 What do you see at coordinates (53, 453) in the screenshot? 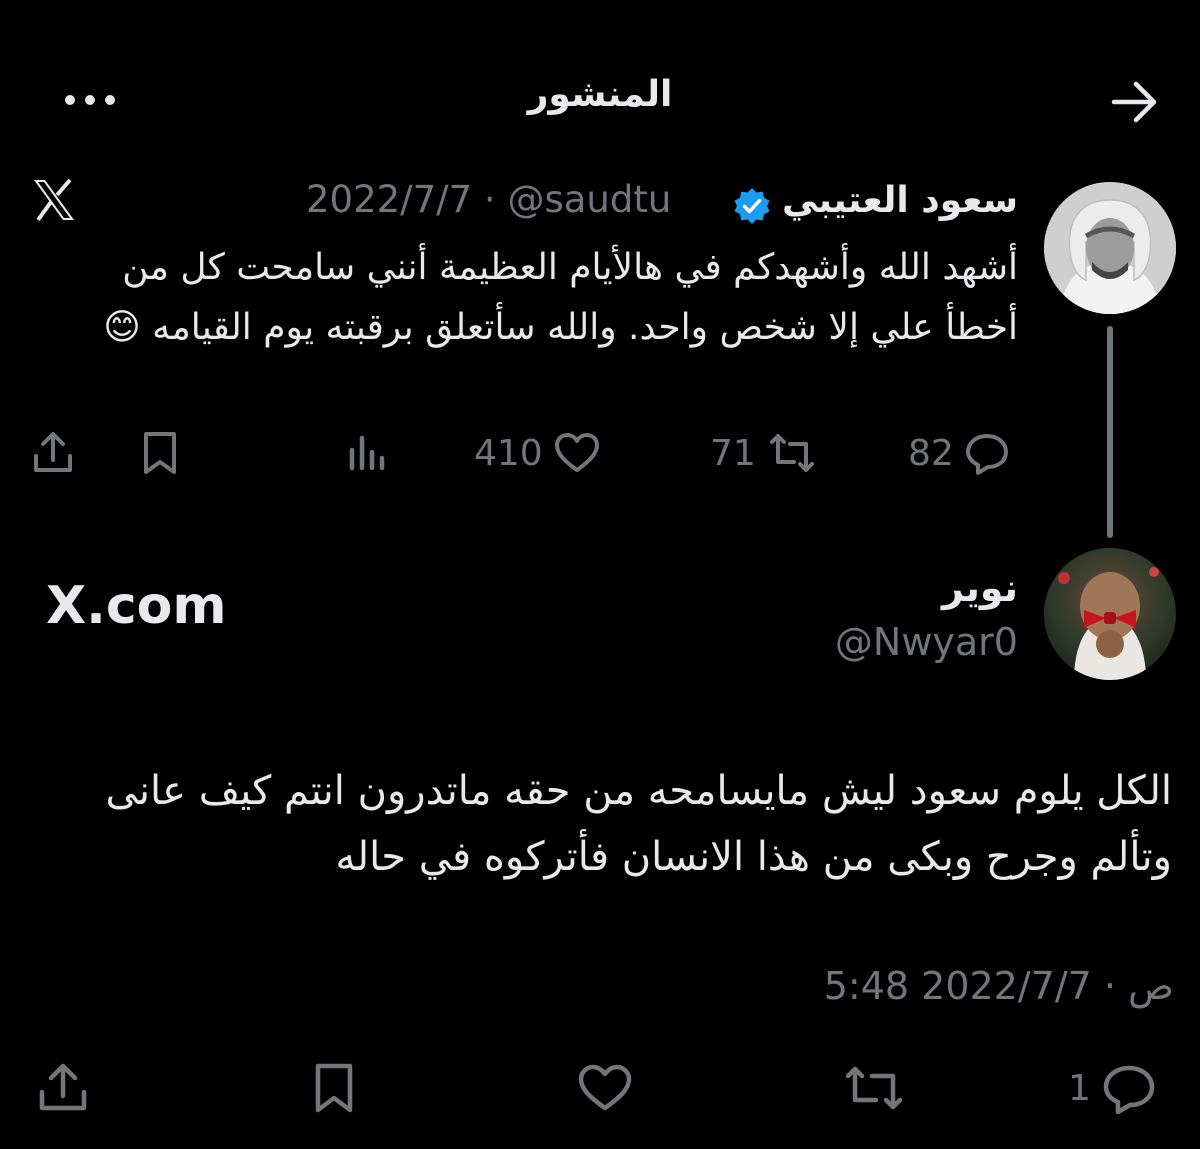
I see `quoted-share-icon` at bounding box center [53, 453].